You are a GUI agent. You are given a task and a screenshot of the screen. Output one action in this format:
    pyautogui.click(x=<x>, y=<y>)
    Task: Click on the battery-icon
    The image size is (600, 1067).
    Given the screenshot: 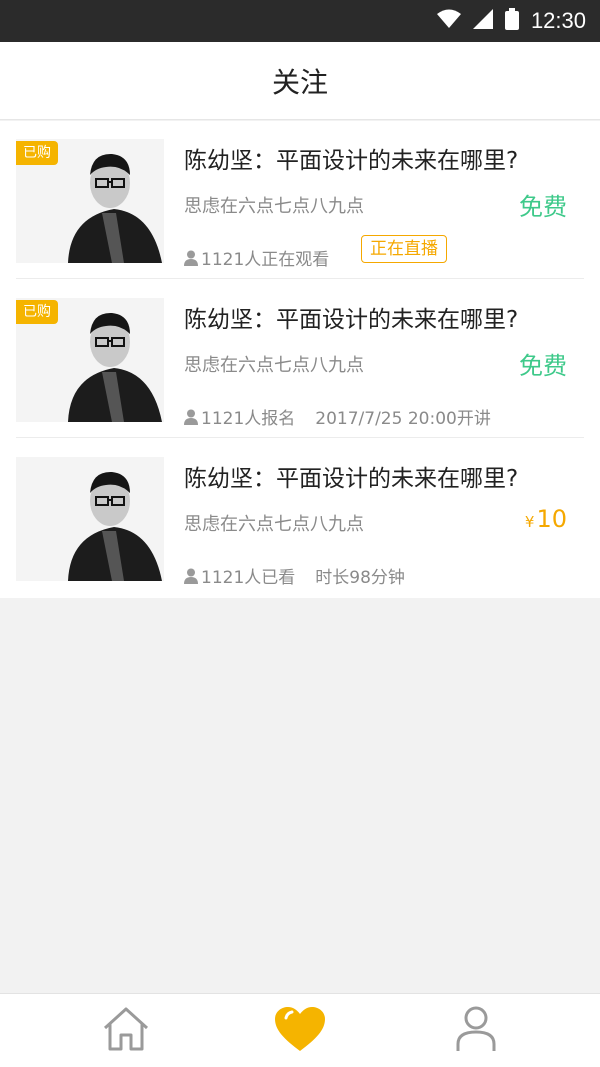 What is the action you would take?
    pyautogui.click(x=511, y=21)
    